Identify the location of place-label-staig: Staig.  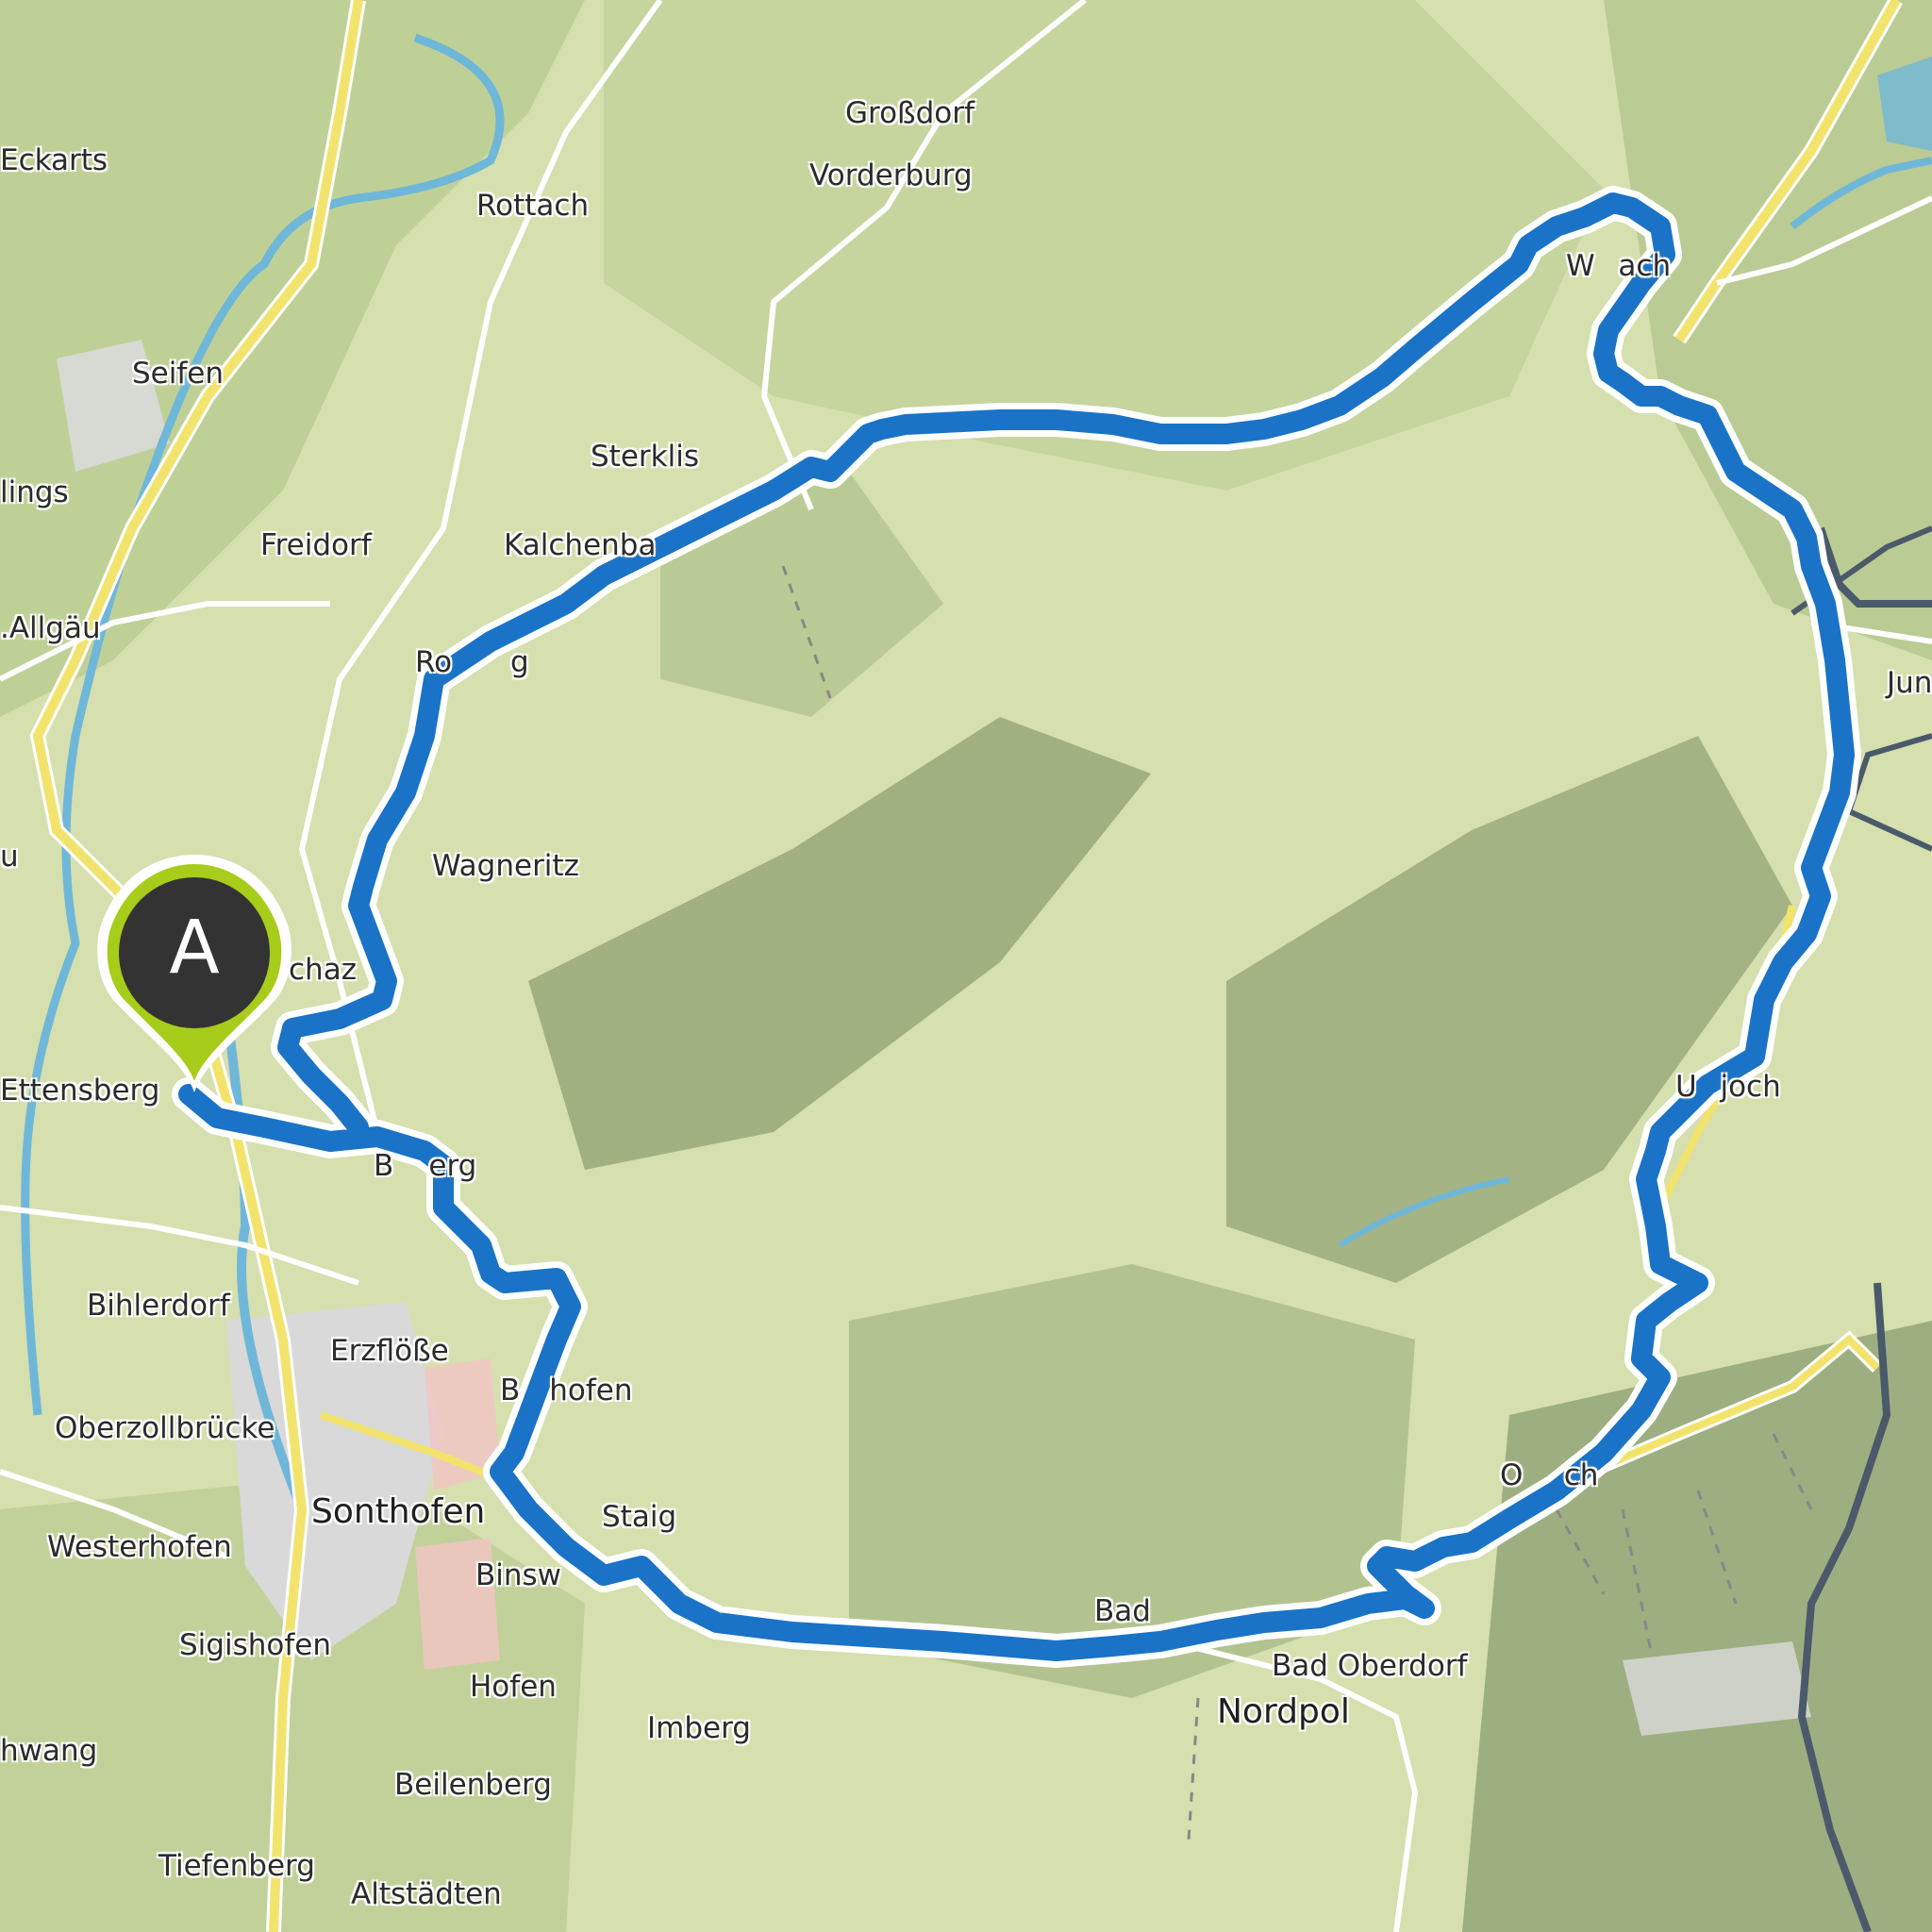
(639, 1517).